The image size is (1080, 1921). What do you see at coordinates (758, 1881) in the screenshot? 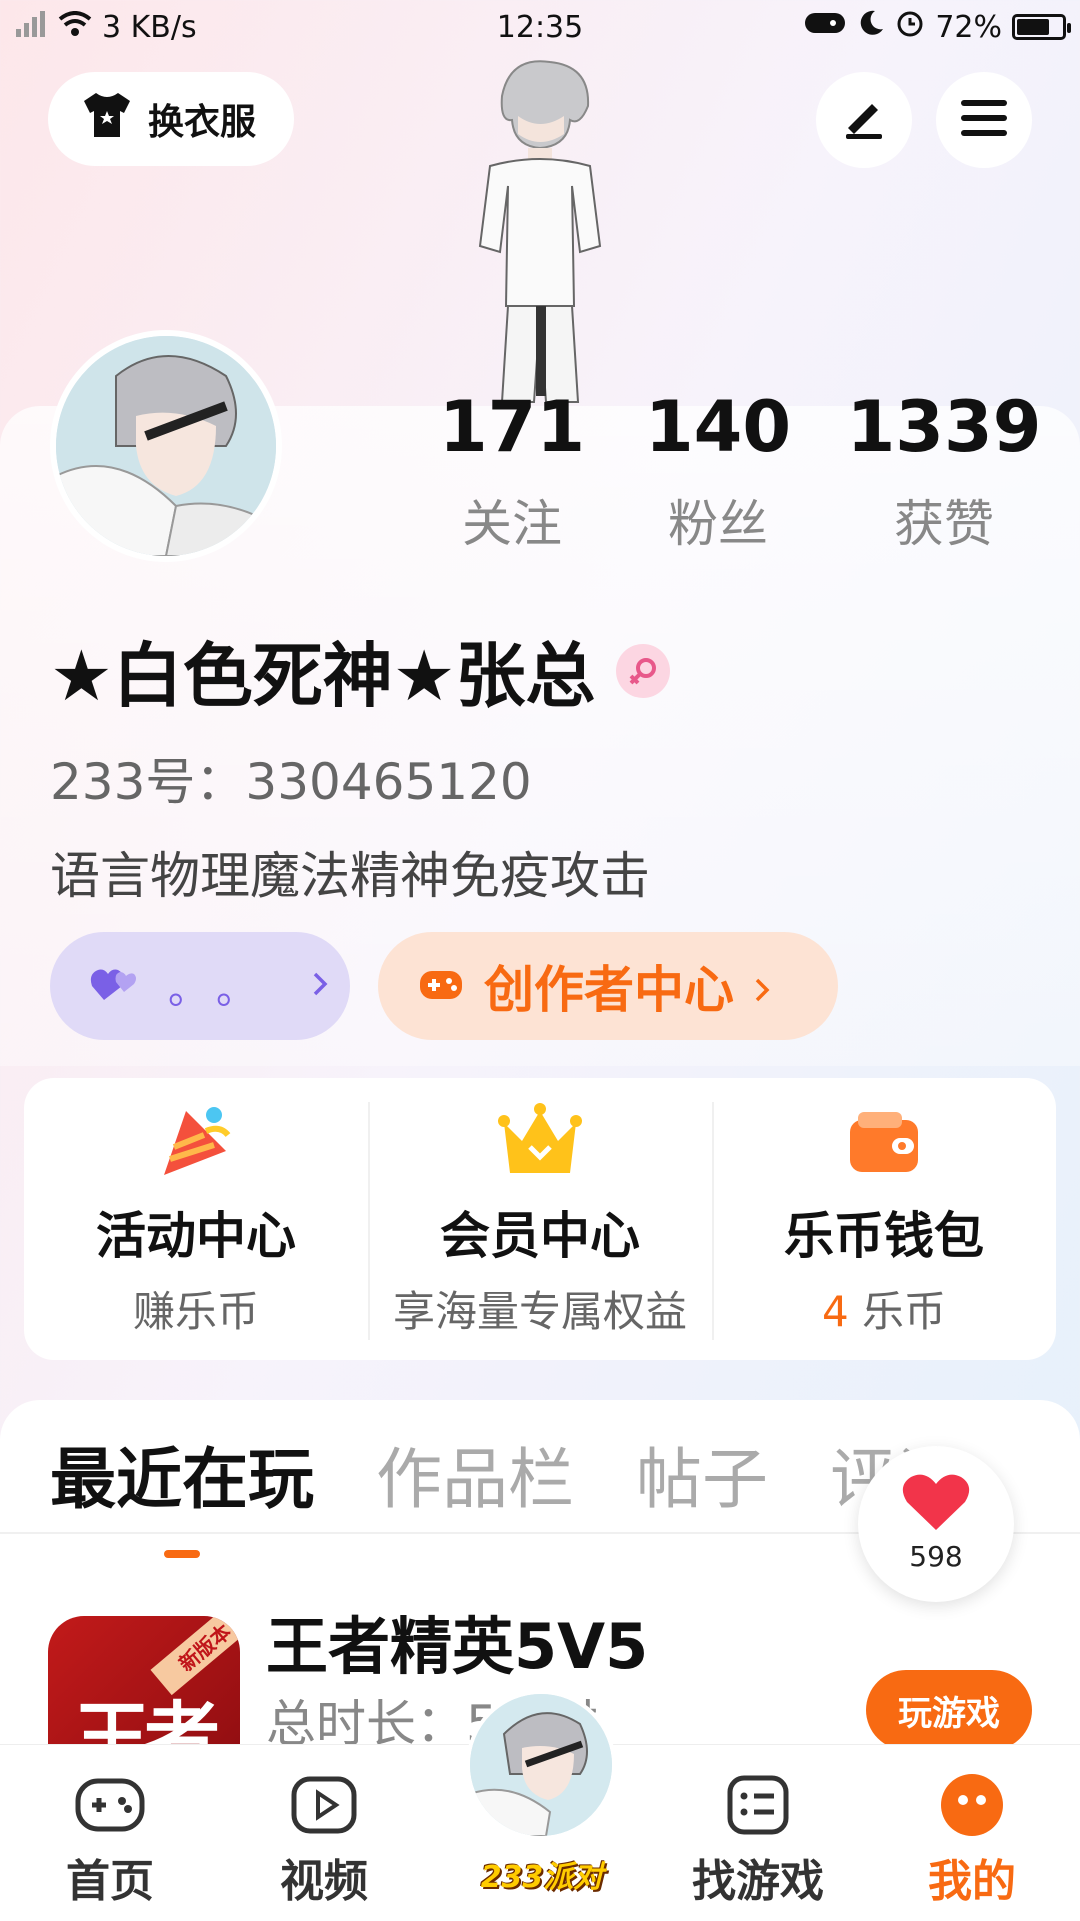
I see `nav-find-games-label: 找游戏` at bounding box center [758, 1881].